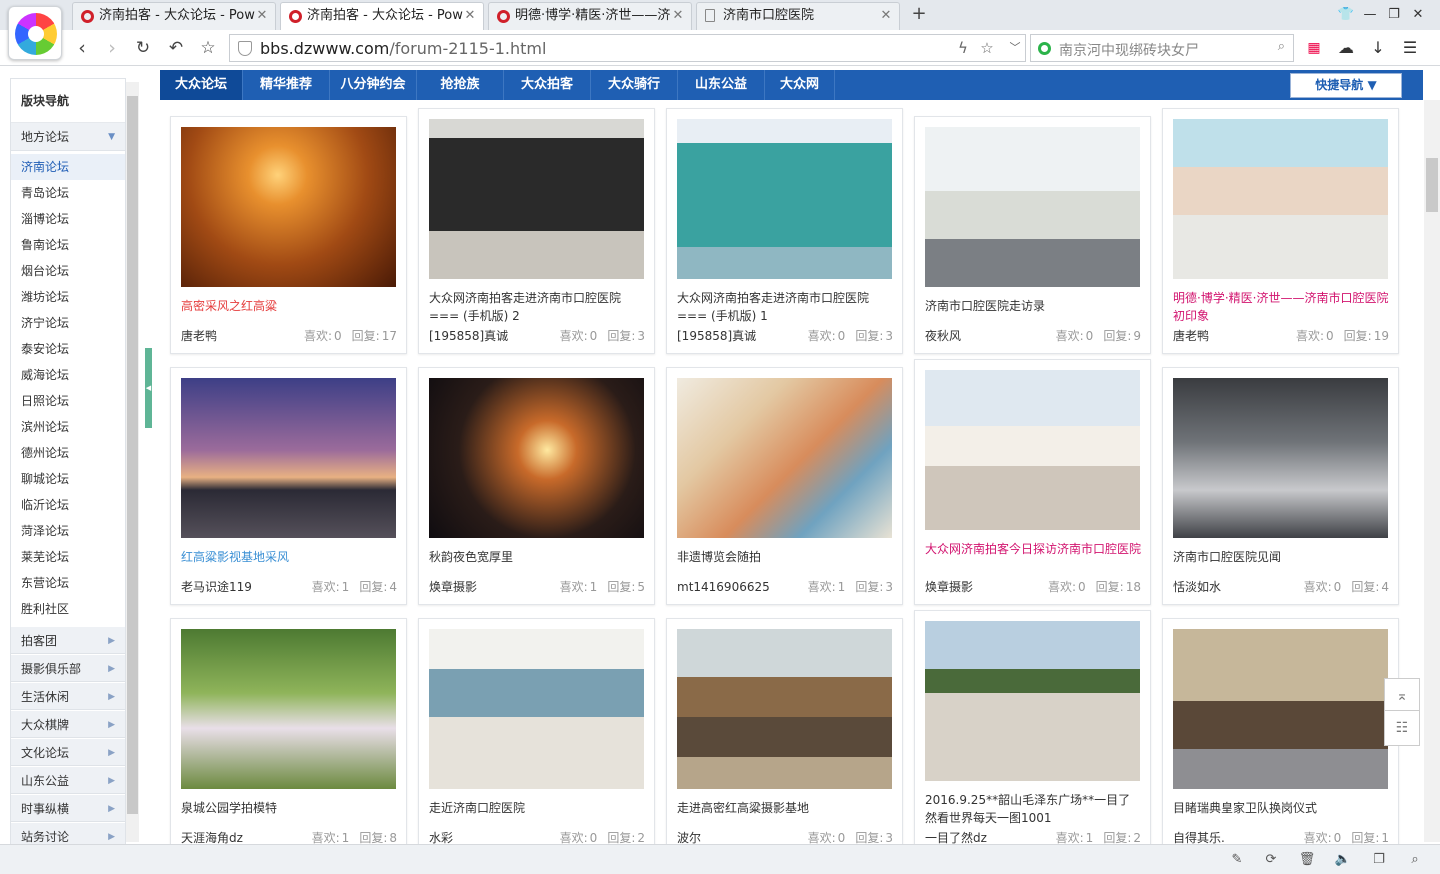 This screenshot has width=1440, height=874. What do you see at coordinates (627, 48) in the screenshot?
I see `address-bar: bbs.dzwww.com/forum-2115-1.html ϟ ☆ ﹀` at bounding box center [627, 48].